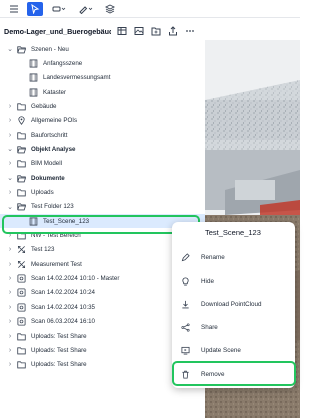 This screenshot has height=418, width=320. Describe the element at coordinates (75, 279) in the screenshot. I see `tree-item-label: Scan 14.02.2024 10:10 - Master` at that location.